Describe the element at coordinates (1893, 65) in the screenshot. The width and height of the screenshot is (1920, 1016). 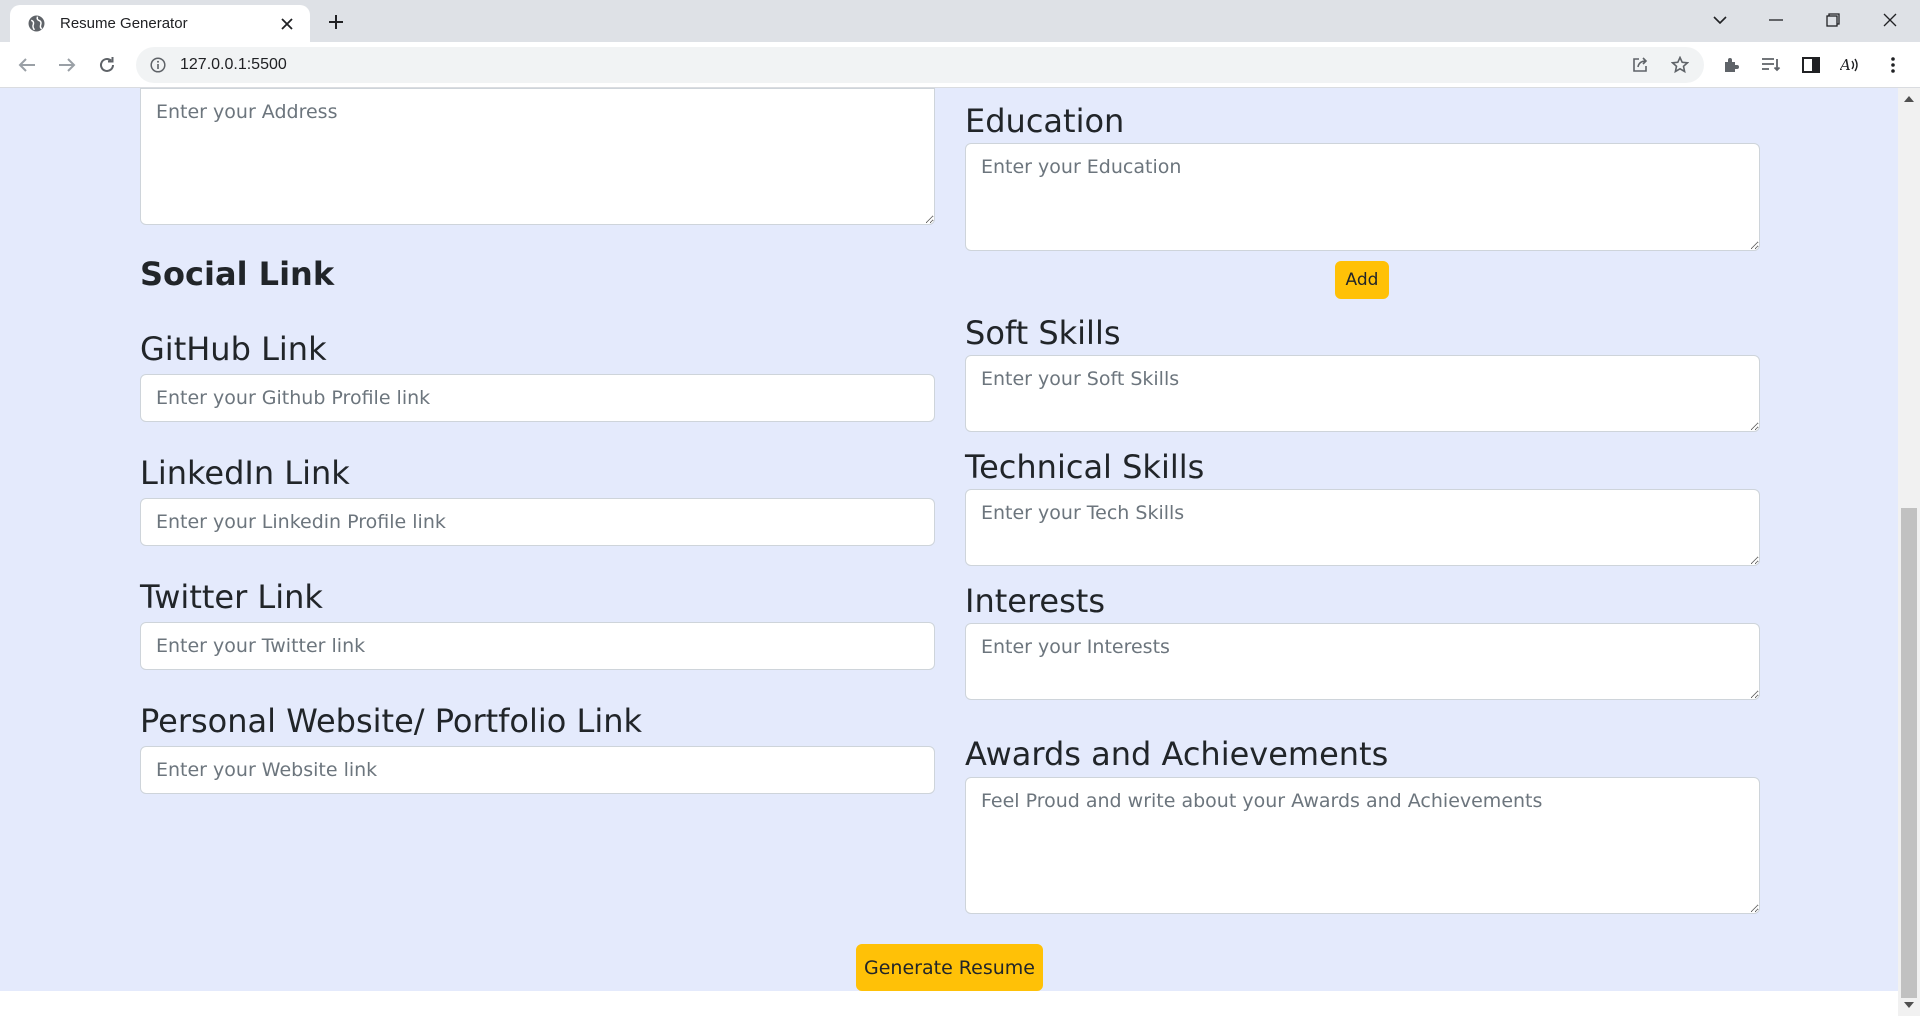
I see `menu-kebab-icon` at that location.